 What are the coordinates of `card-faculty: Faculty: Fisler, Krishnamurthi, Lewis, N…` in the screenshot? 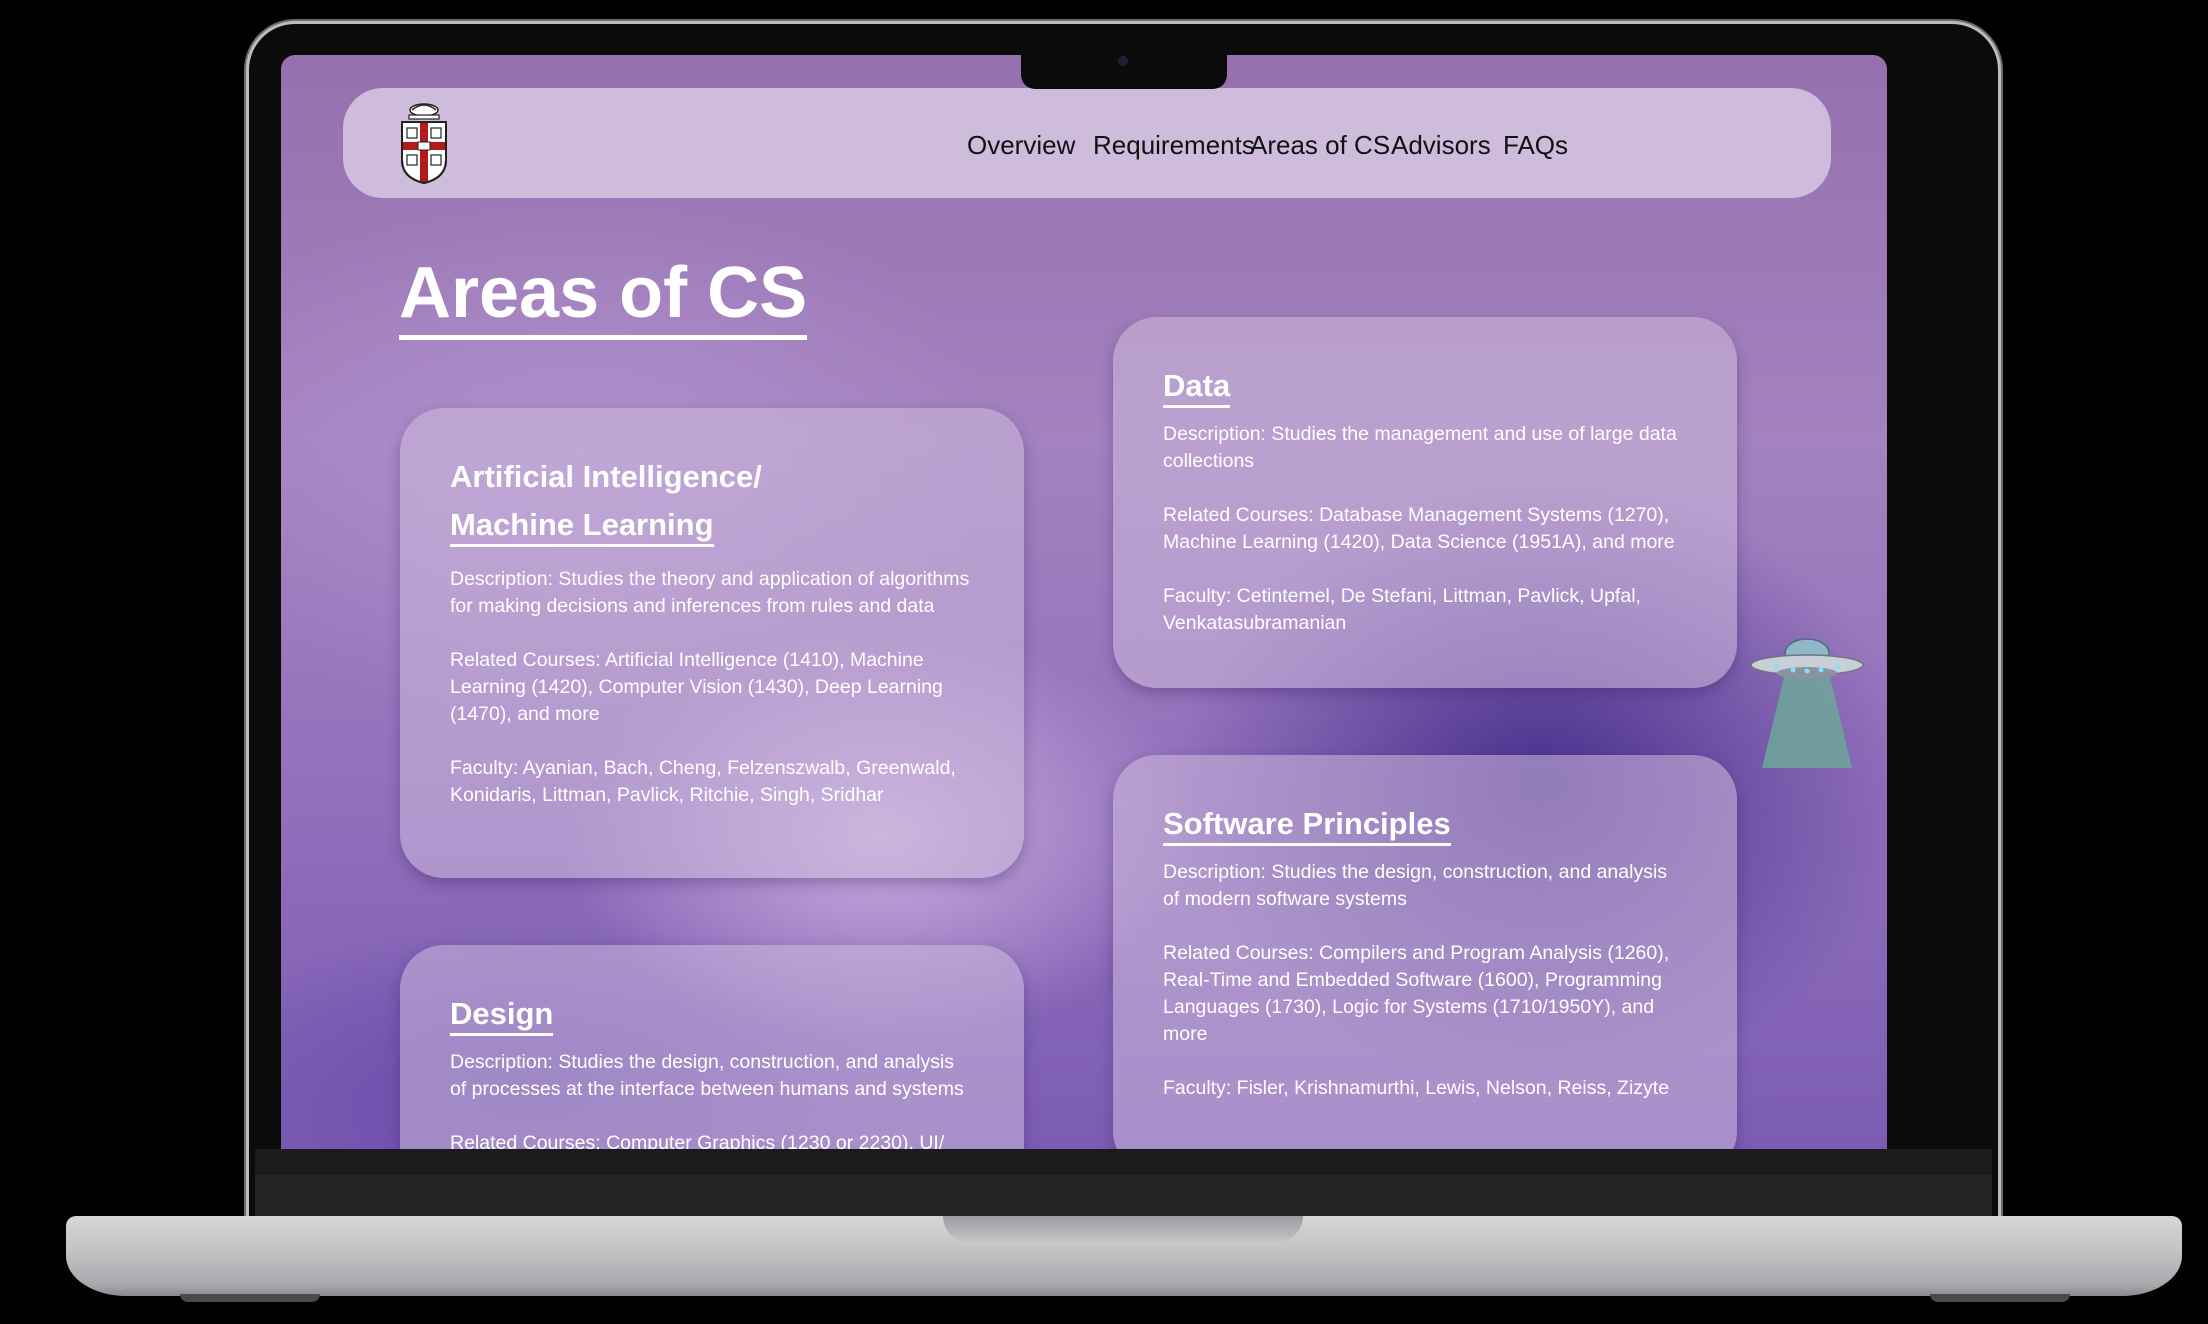 It's located at (1416, 1088).